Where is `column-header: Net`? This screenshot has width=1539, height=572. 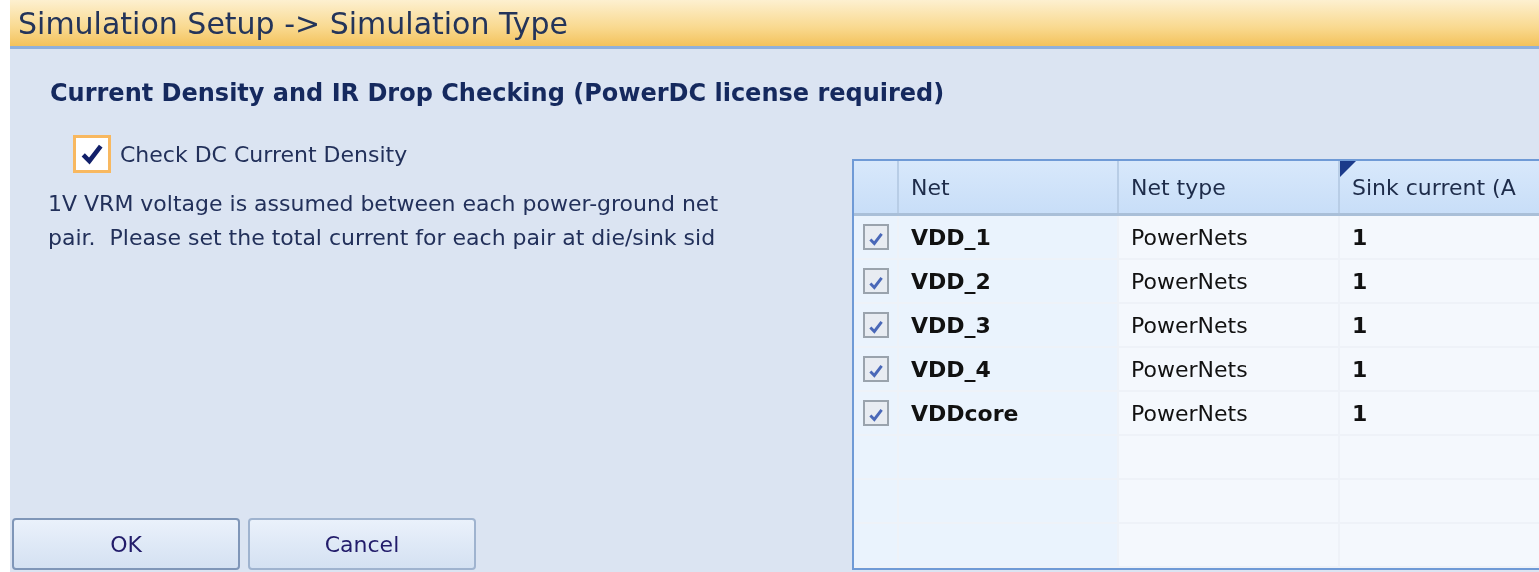 column-header: Net is located at coordinates (1009, 187).